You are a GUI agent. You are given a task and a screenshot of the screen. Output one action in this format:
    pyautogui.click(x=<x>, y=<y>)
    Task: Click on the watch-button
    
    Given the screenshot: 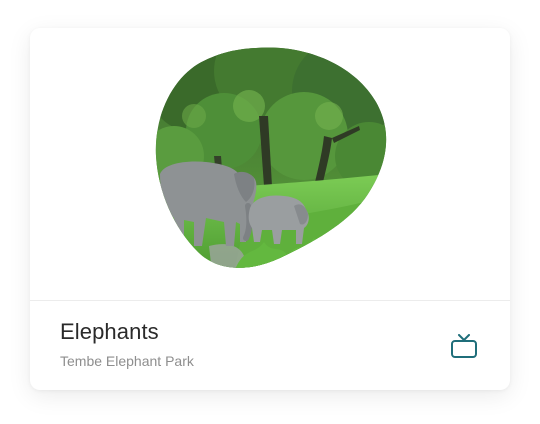 What is the action you would take?
    pyautogui.click(x=464, y=347)
    